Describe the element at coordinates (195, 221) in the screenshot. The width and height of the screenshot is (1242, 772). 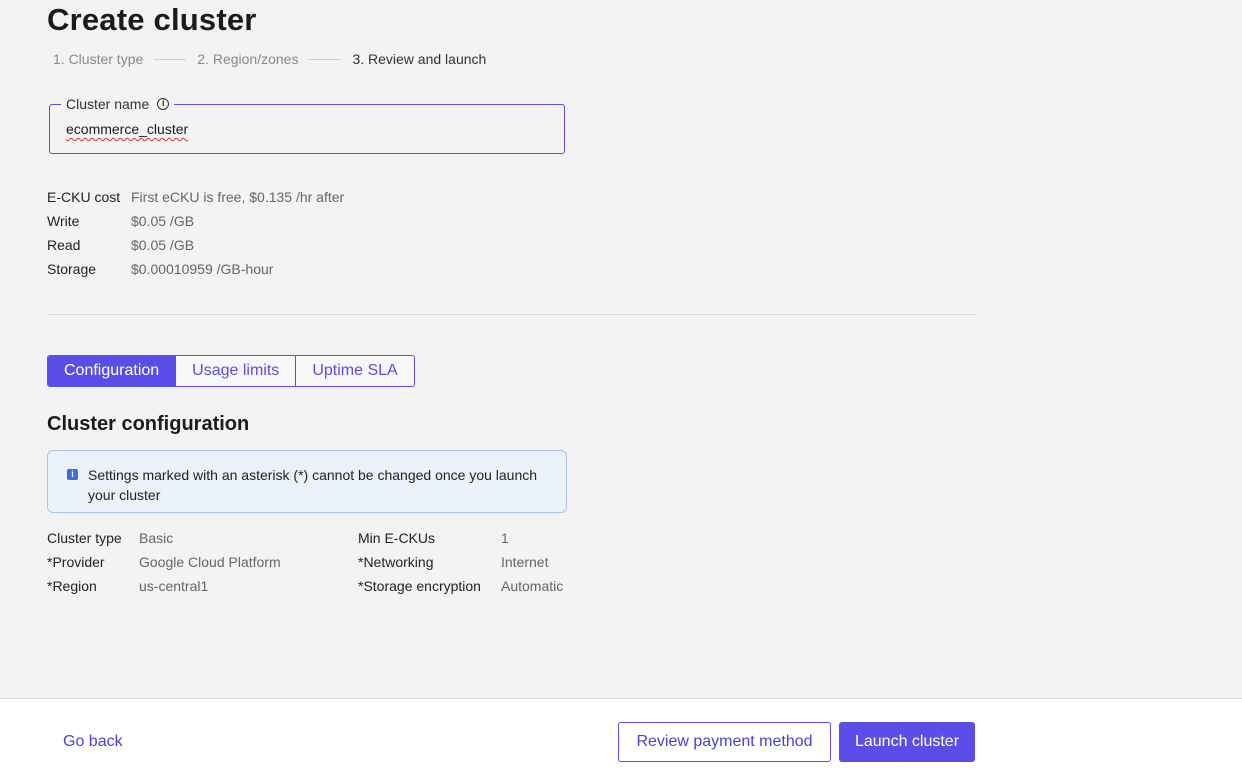
I see `cost-row: Write $0.05 /GB` at that location.